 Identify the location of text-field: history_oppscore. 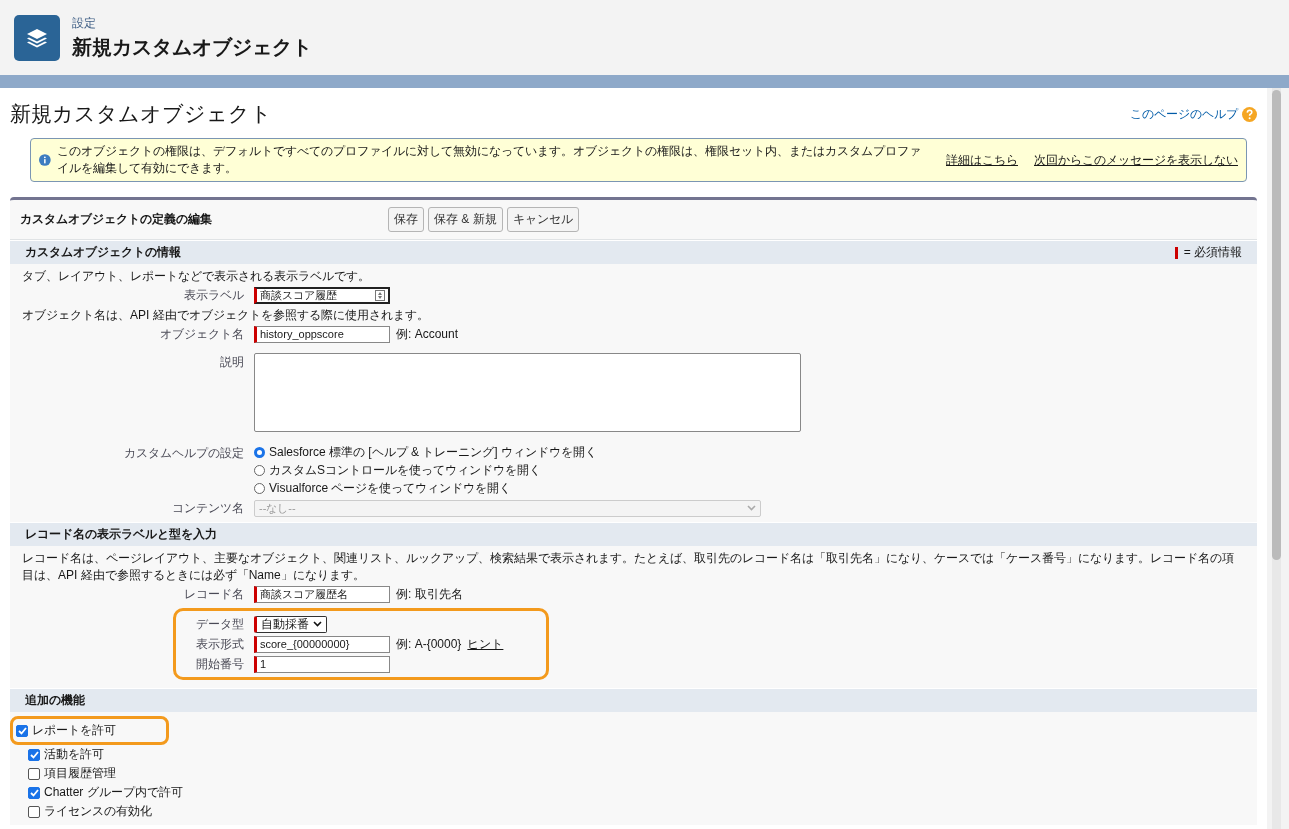
(322, 334).